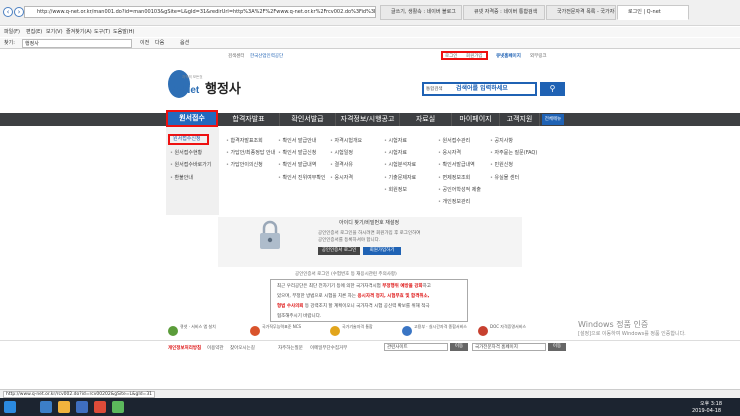  What do you see at coordinates (369, 222) in the screenshot?
I see `find-id-password-link: 아이디 찾기/비밀번호 재설정` at bounding box center [369, 222].